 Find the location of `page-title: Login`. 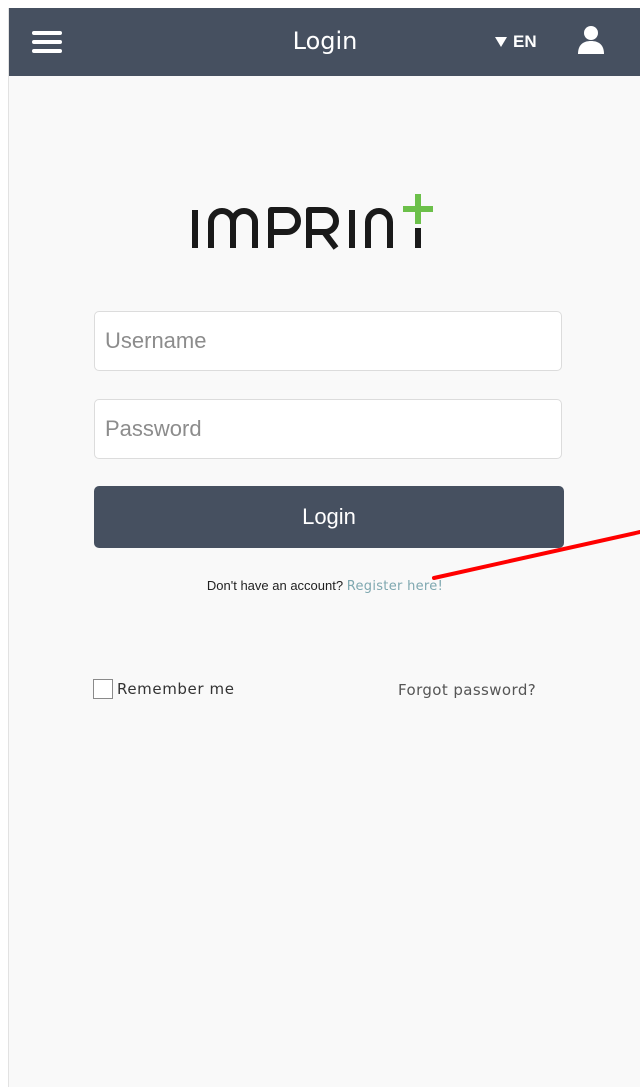

page-title: Login is located at coordinates (325, 41).